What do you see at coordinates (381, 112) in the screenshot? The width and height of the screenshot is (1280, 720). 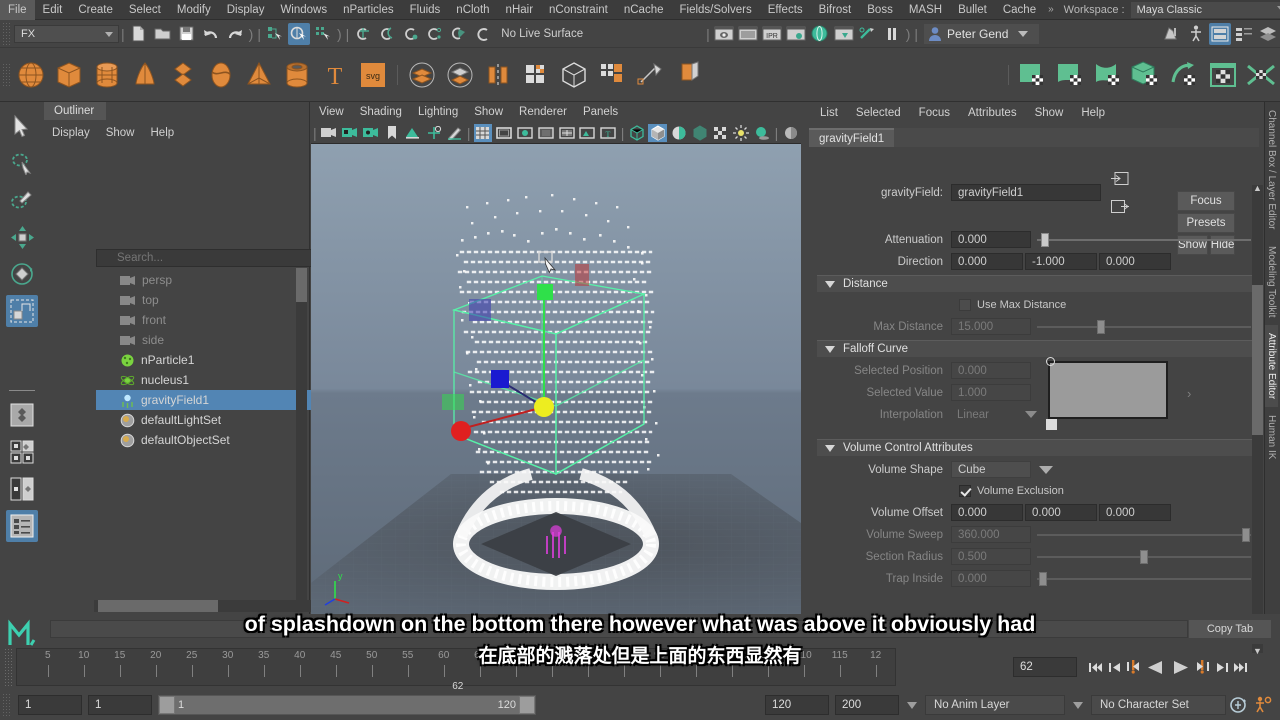 I see `viewport-menu-shading: Shading` at bounding box center [381, 112].